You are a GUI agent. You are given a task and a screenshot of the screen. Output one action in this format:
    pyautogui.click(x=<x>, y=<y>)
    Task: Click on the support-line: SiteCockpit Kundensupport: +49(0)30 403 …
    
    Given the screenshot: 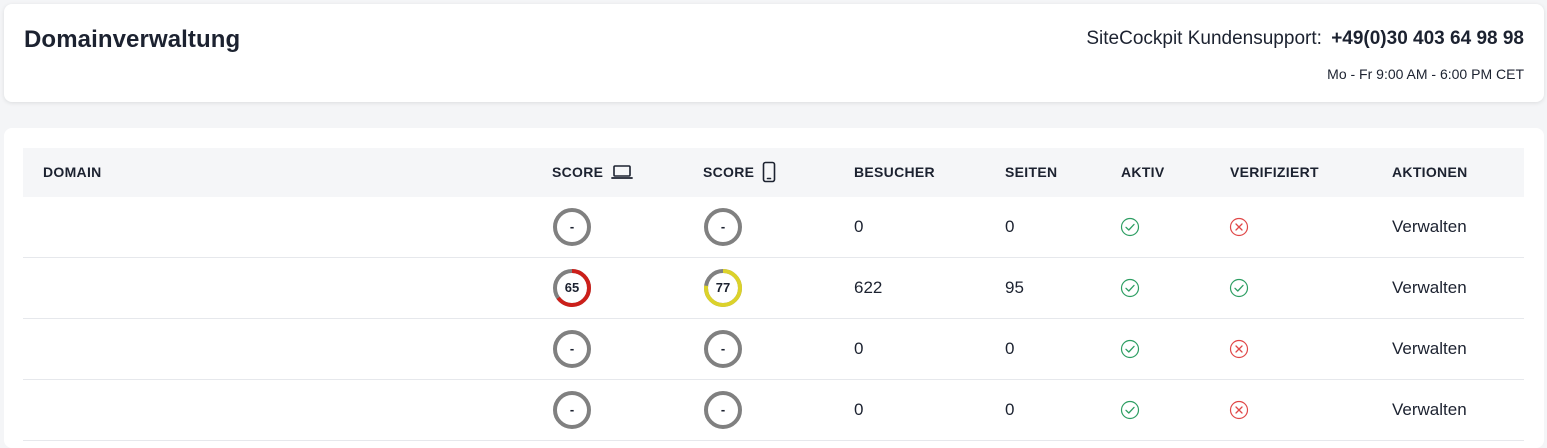 What is the action you would take?
    pyautogui.click(x=1305, y=39)
    